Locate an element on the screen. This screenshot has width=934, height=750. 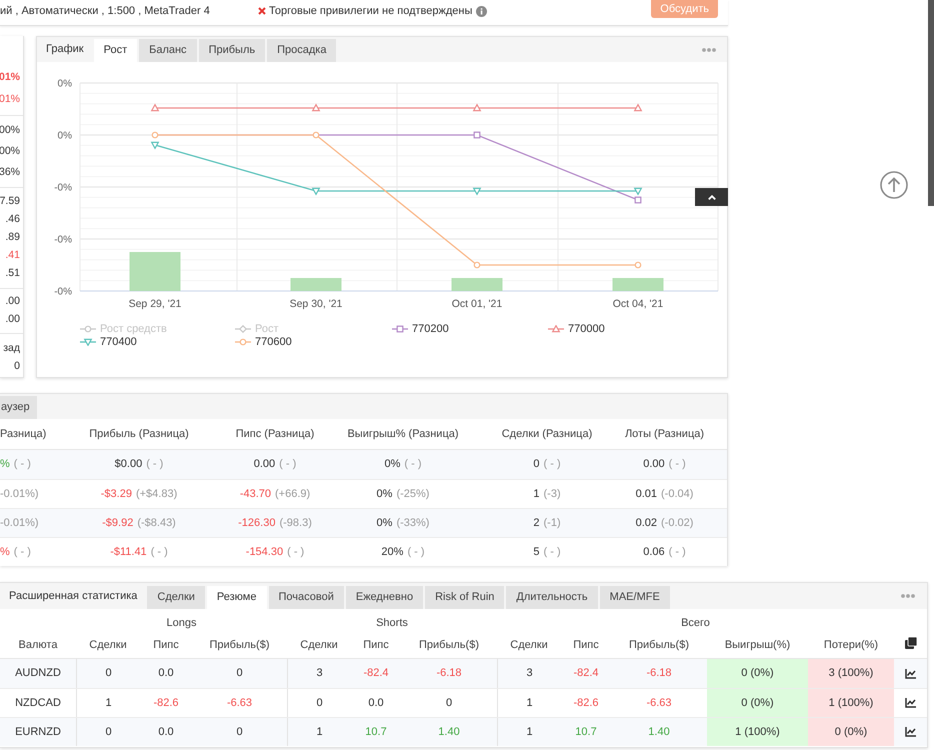
table-value: -$11.41 is located at coordinates (128, 552).